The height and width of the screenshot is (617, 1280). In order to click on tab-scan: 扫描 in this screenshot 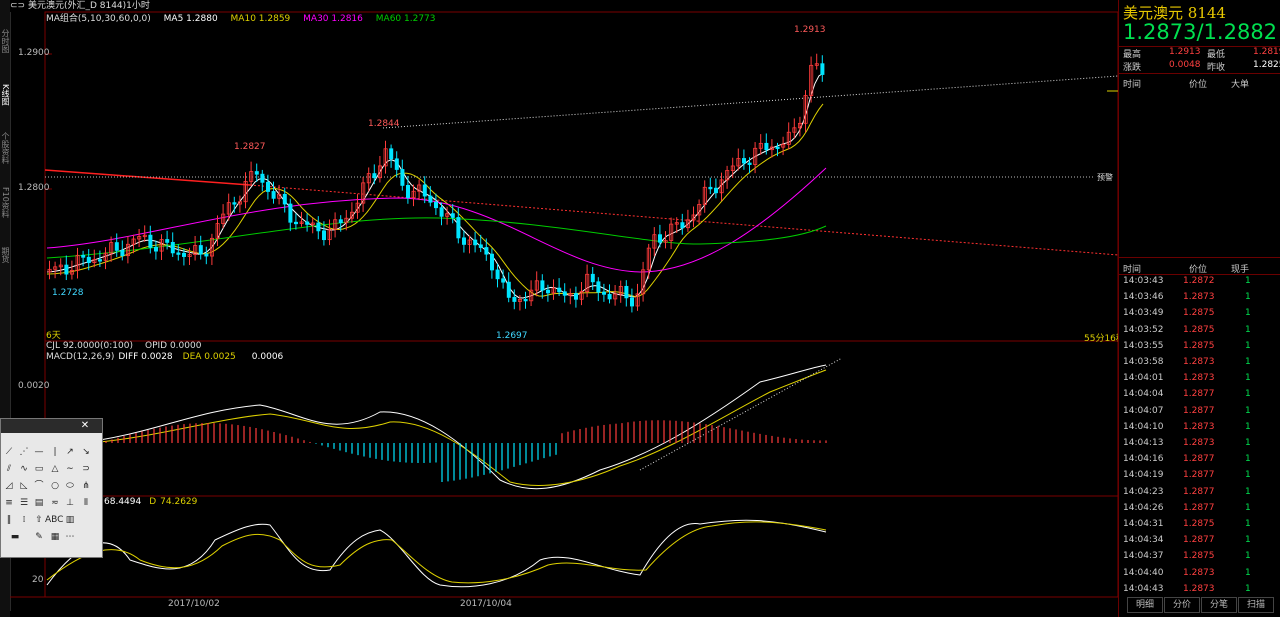, I will do `click(1256, 605)`.